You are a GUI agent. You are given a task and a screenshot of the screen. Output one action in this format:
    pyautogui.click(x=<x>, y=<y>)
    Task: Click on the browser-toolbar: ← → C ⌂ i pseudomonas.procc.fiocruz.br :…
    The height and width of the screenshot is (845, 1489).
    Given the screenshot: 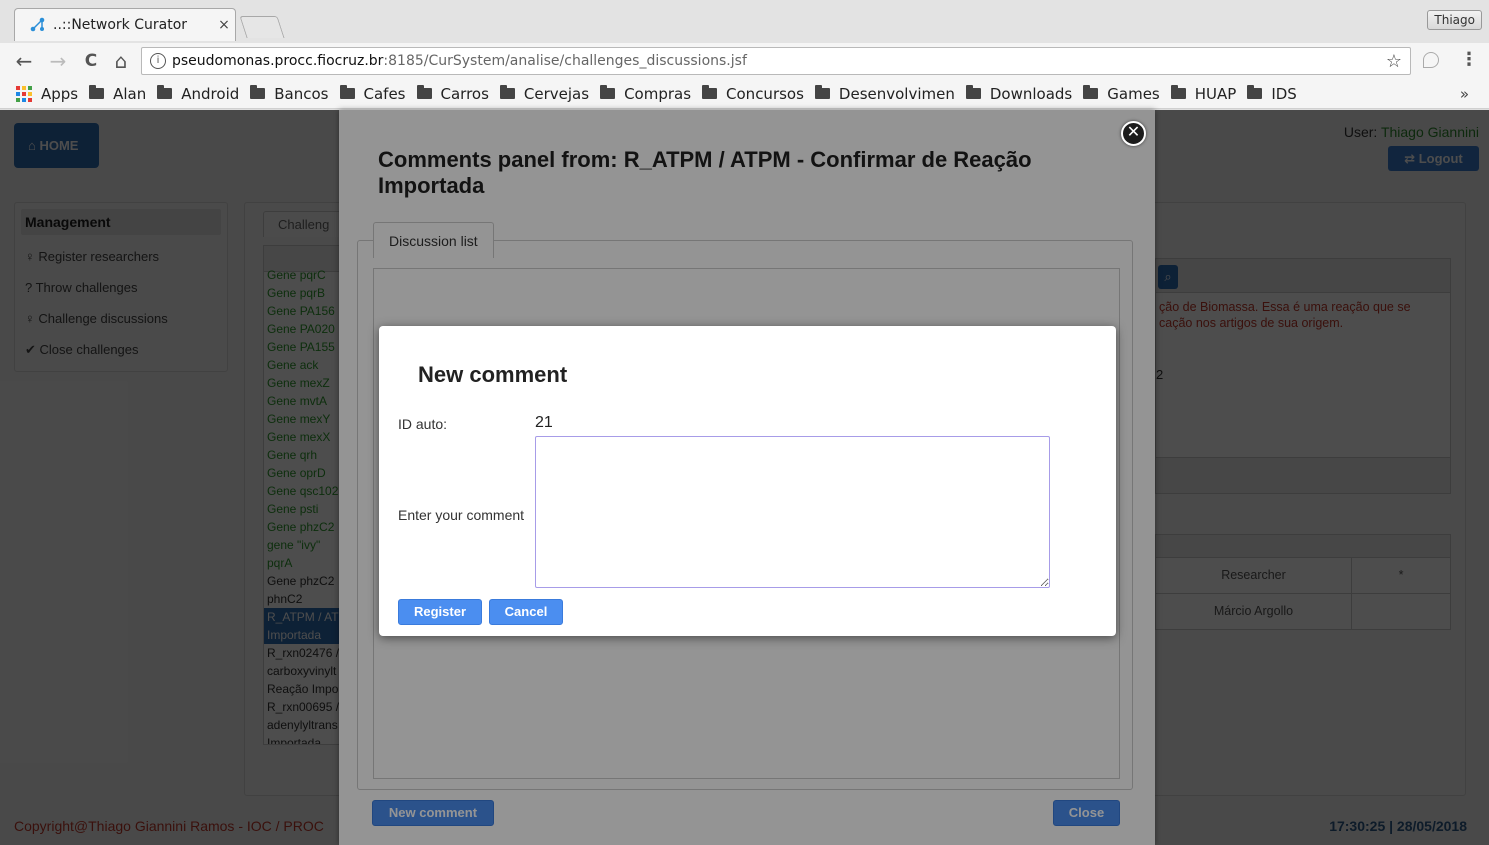 What is the action you would take?
    pyautogui.click(x=744, y=61)
    